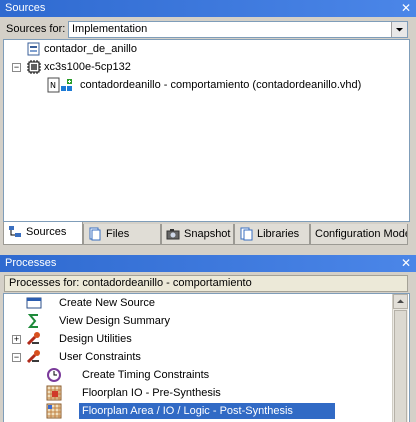 Image resolution: width=416 pixels, height=422 pixels. What do you see at coordinates (87, 67) in the screenshot?
I see `tree-item-label: xc3s100e-5cp132` at bounding box center [87, 67].